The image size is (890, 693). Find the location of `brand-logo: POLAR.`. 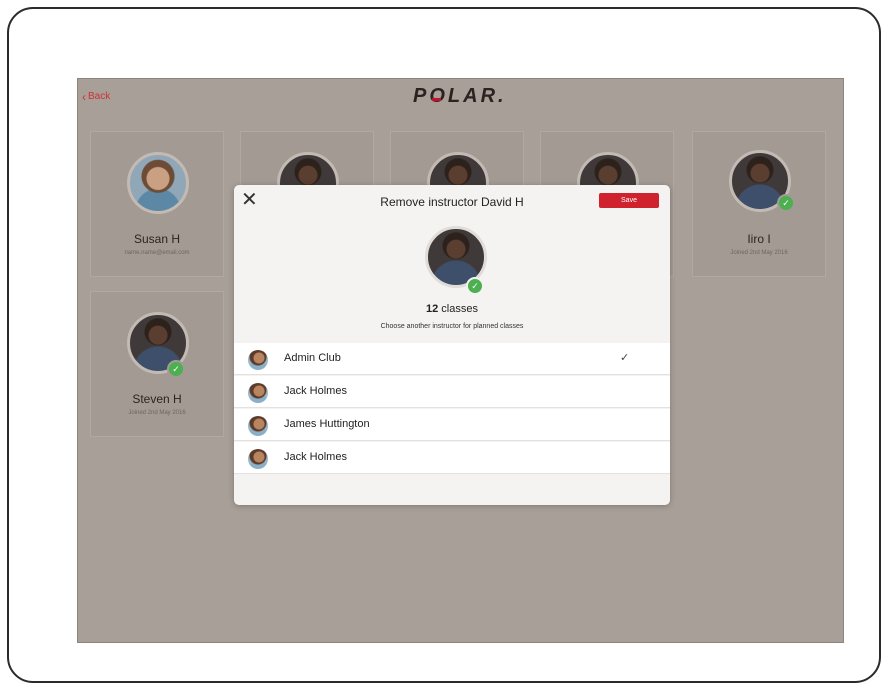

brand-logo: POLAR. is located at coordinates (460, 96).